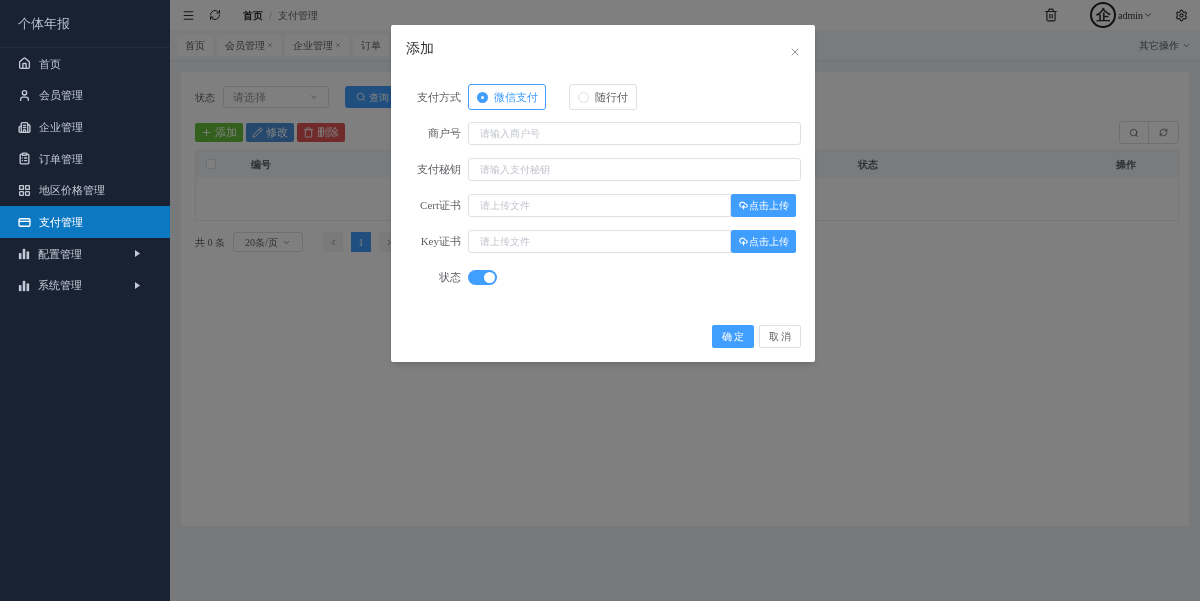  Describe the element at coordinates (188, 15) in the screenshot. I see `menu-icon` at that location.